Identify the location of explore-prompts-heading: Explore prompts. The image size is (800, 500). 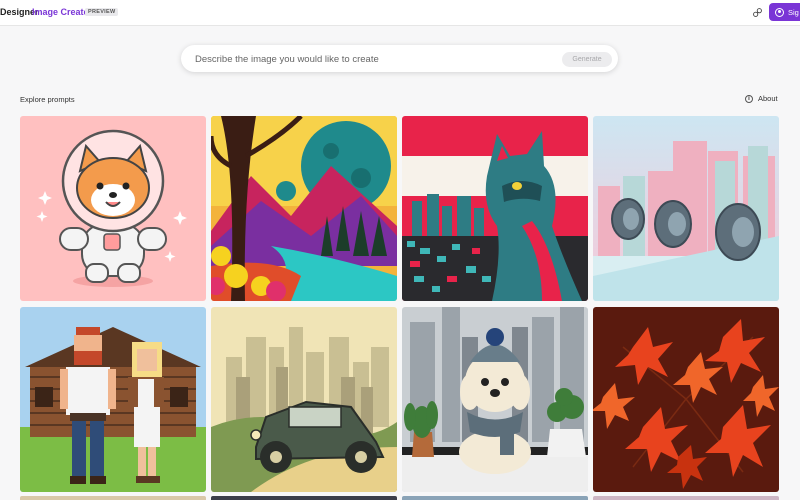
(47, 99).